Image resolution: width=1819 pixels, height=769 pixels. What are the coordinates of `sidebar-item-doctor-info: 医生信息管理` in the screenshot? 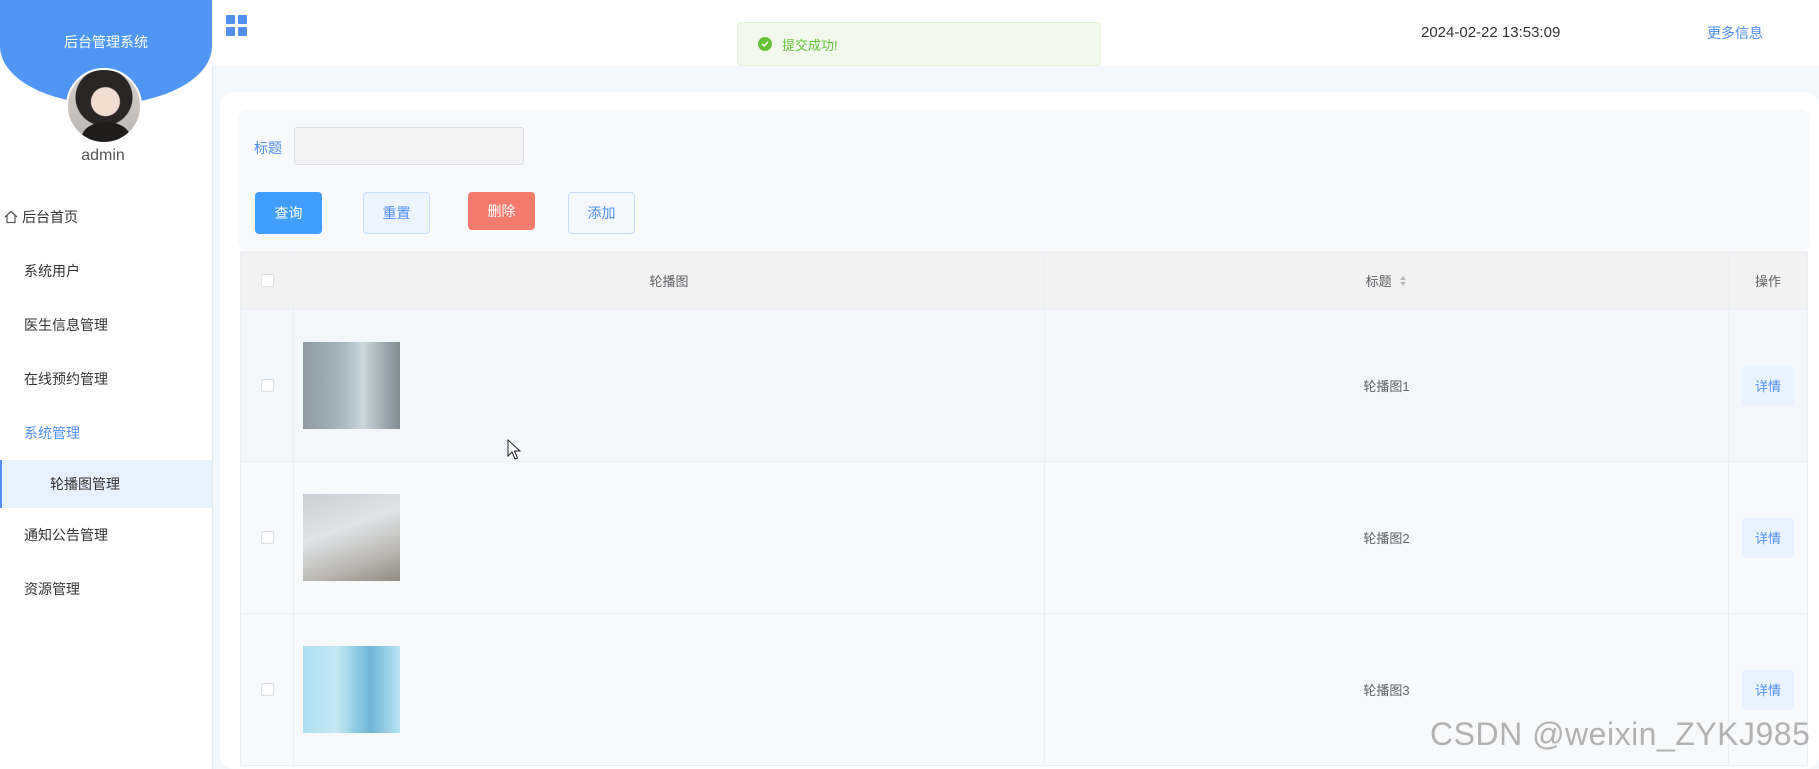 It's located at (106, 325).